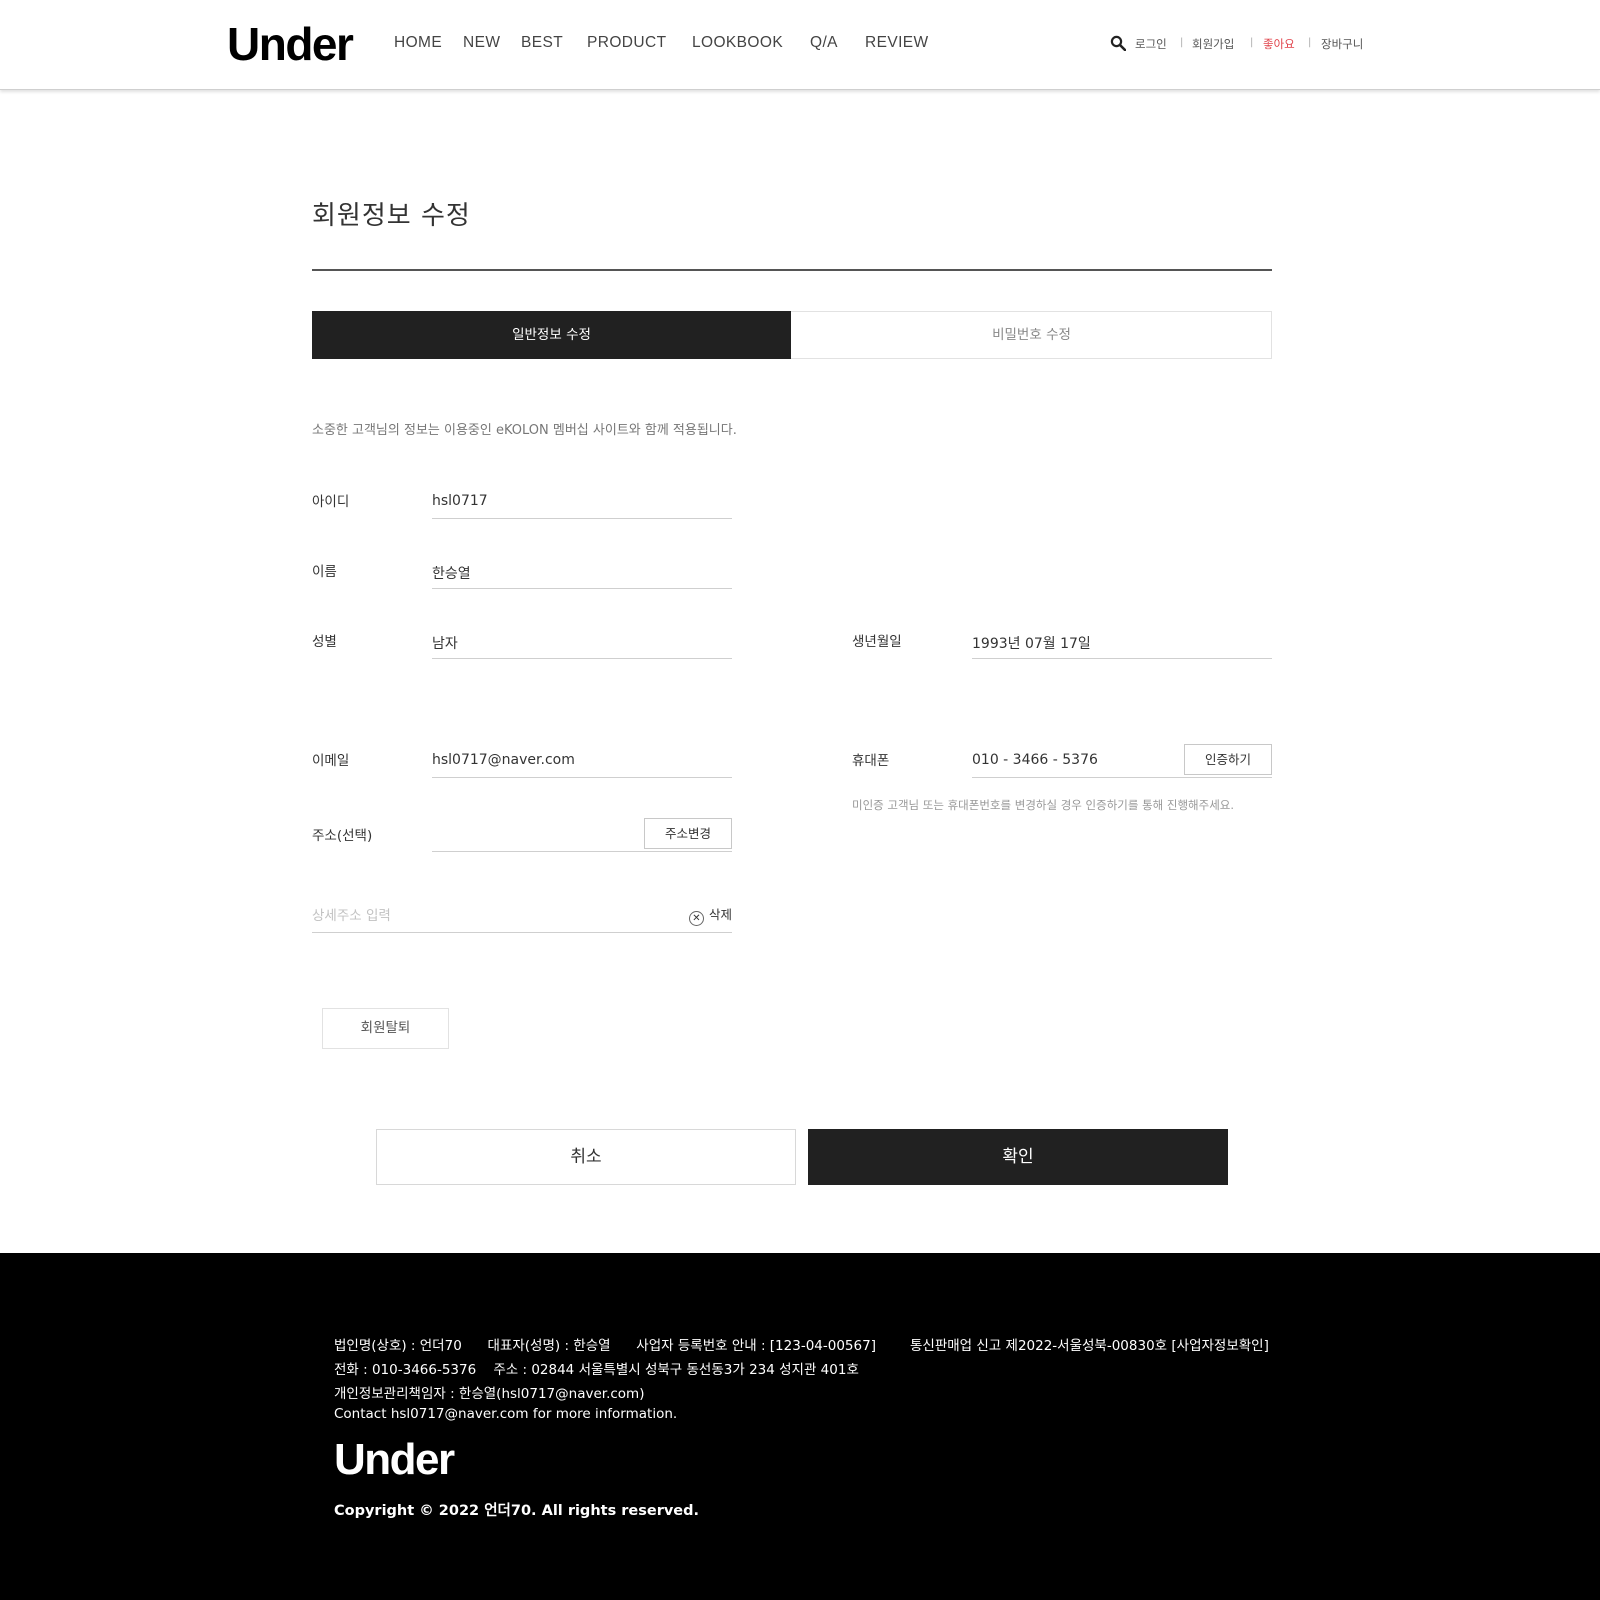  I want to click on email-field: hsl0717@naver.com, so click(582, 760).